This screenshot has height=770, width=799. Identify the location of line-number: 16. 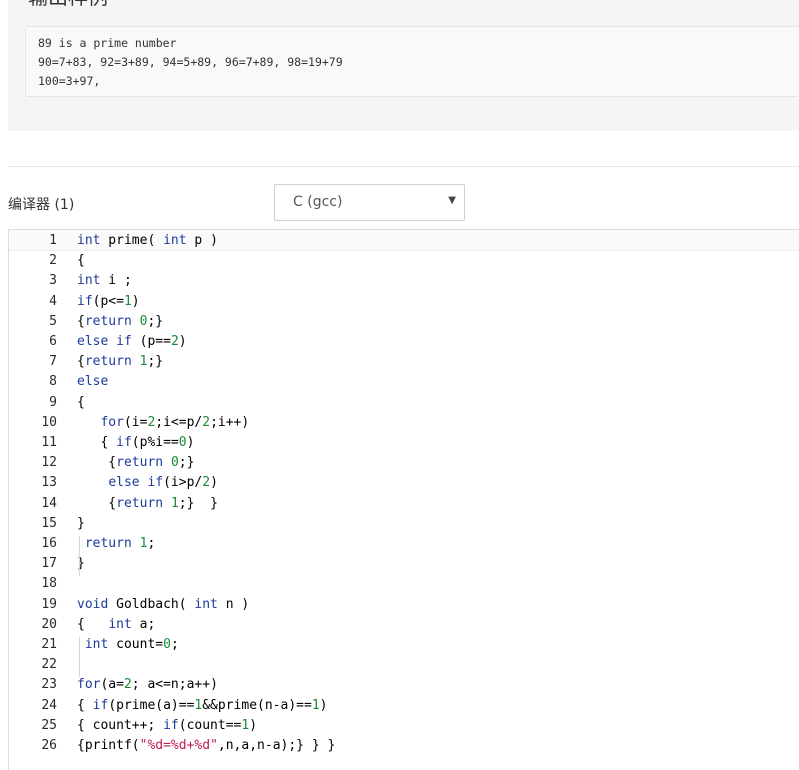
(49, 543).